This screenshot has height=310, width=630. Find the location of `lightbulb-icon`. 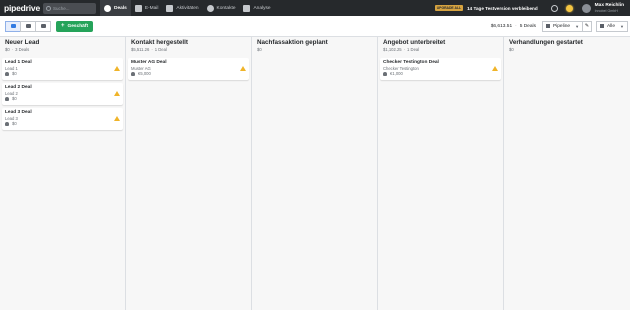

lightbulb-icon is located at coordinates (569, 8).